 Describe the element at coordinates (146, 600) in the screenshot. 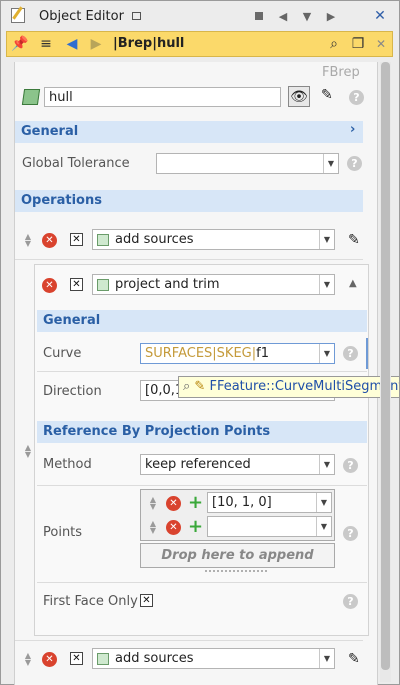

I see `first-face-only-checkbox: ✕` at that location.